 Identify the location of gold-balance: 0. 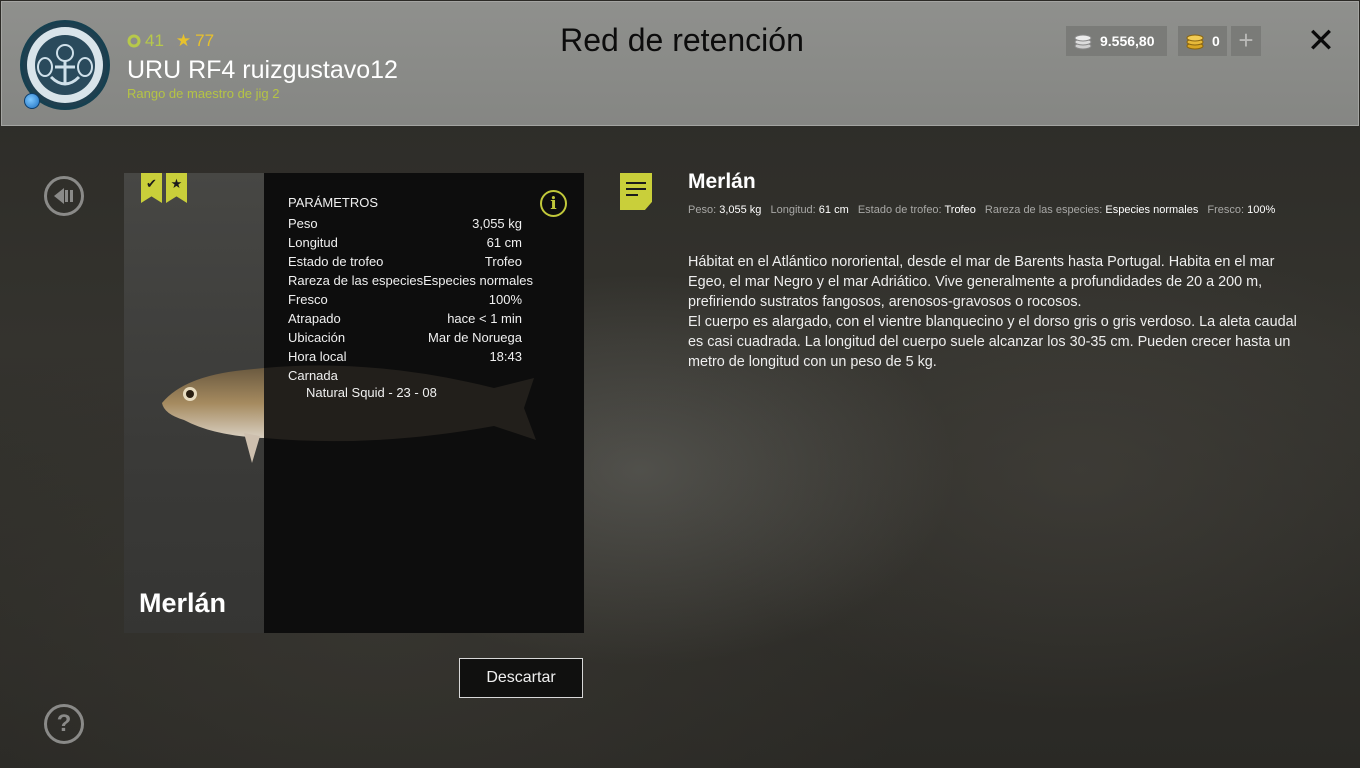
(1202, 41).